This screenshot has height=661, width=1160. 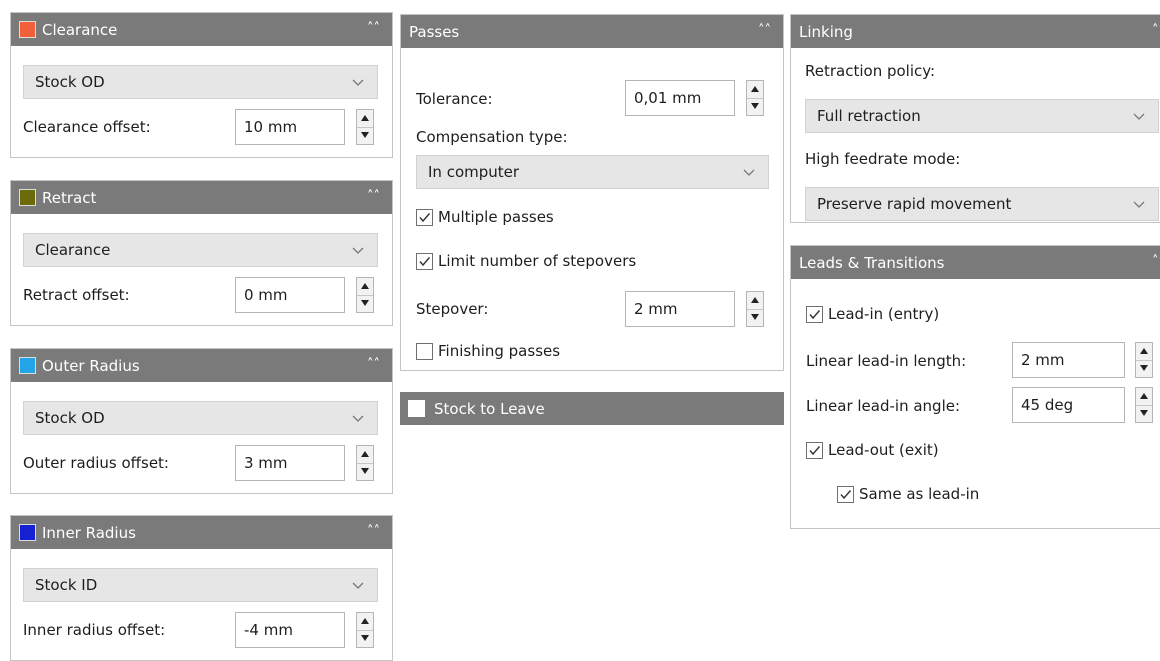 What do you see at coordinates (592, 172) in the screenshot?
I see `compensation-type-dropdown: In computer` at bounding box center [592, 172].